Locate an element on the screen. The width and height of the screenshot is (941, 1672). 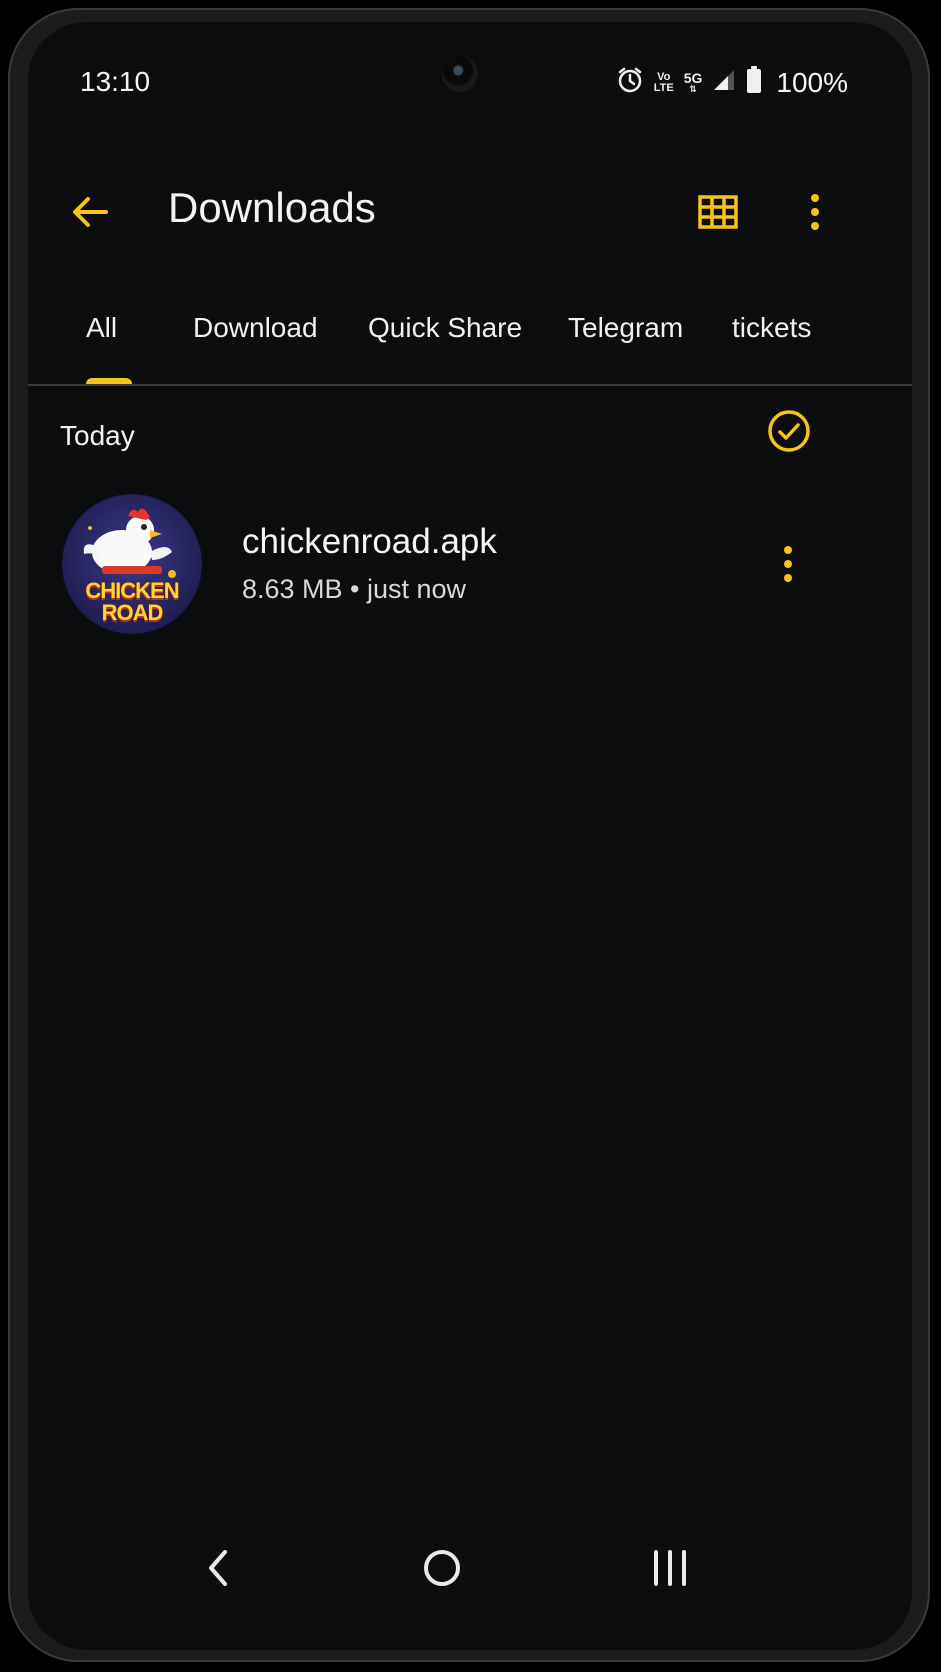
check-circle-icon is located at coordinates (789, 431).